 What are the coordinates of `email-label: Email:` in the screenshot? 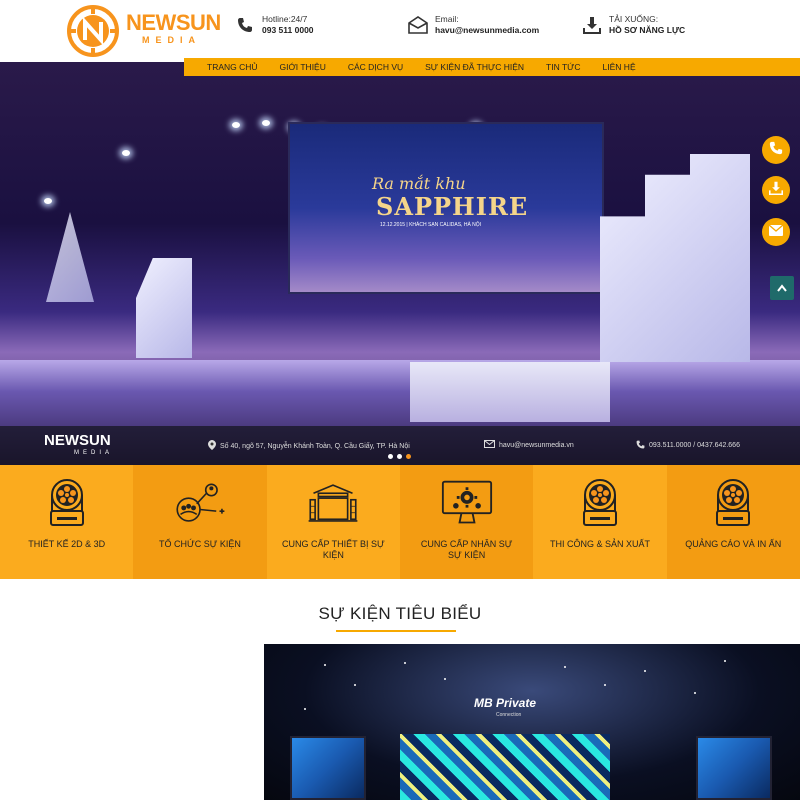 It's located at (447, 19).